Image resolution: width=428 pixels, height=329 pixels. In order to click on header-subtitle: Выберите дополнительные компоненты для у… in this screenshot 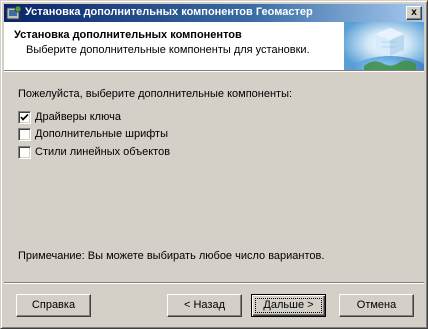, I will do `click(168, 50)`.